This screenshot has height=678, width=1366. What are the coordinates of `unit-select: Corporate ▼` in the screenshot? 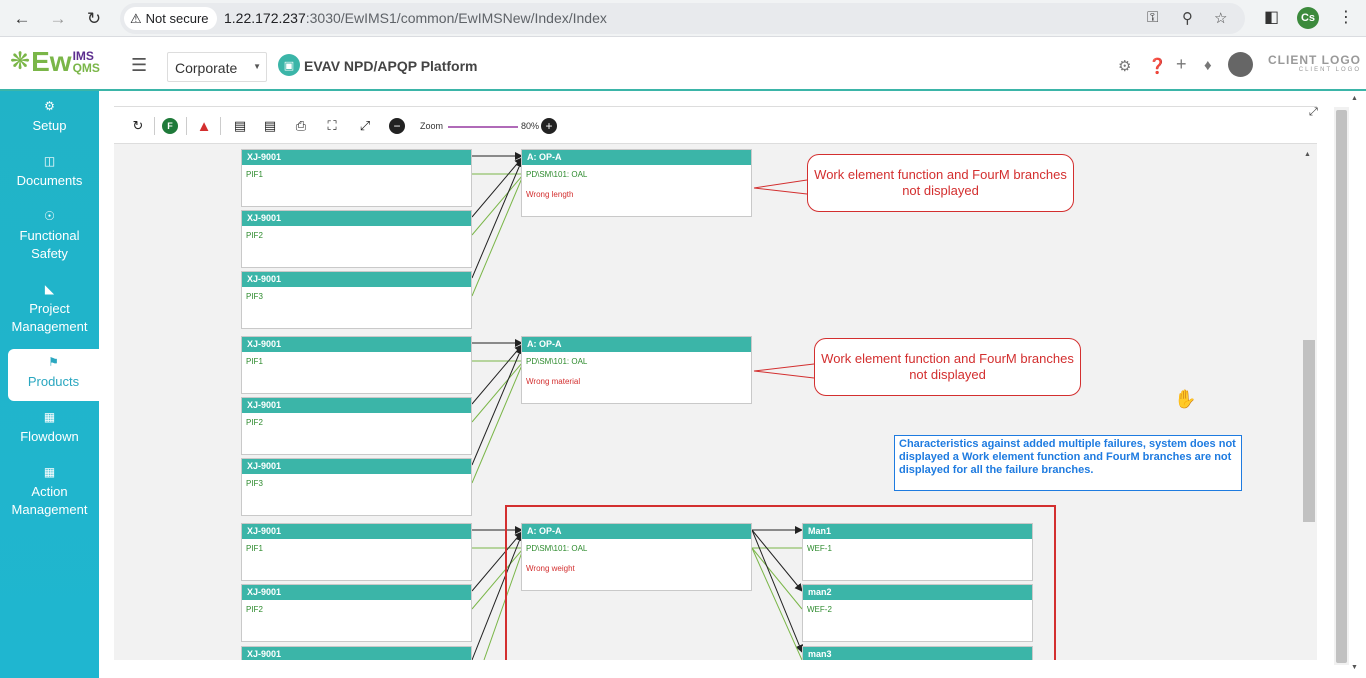 It's located at (217, 67).